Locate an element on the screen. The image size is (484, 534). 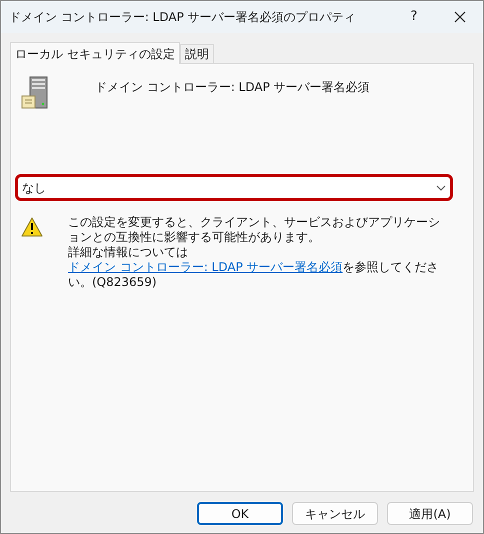
chevron-down-icon is located at coordinates (441, 187).